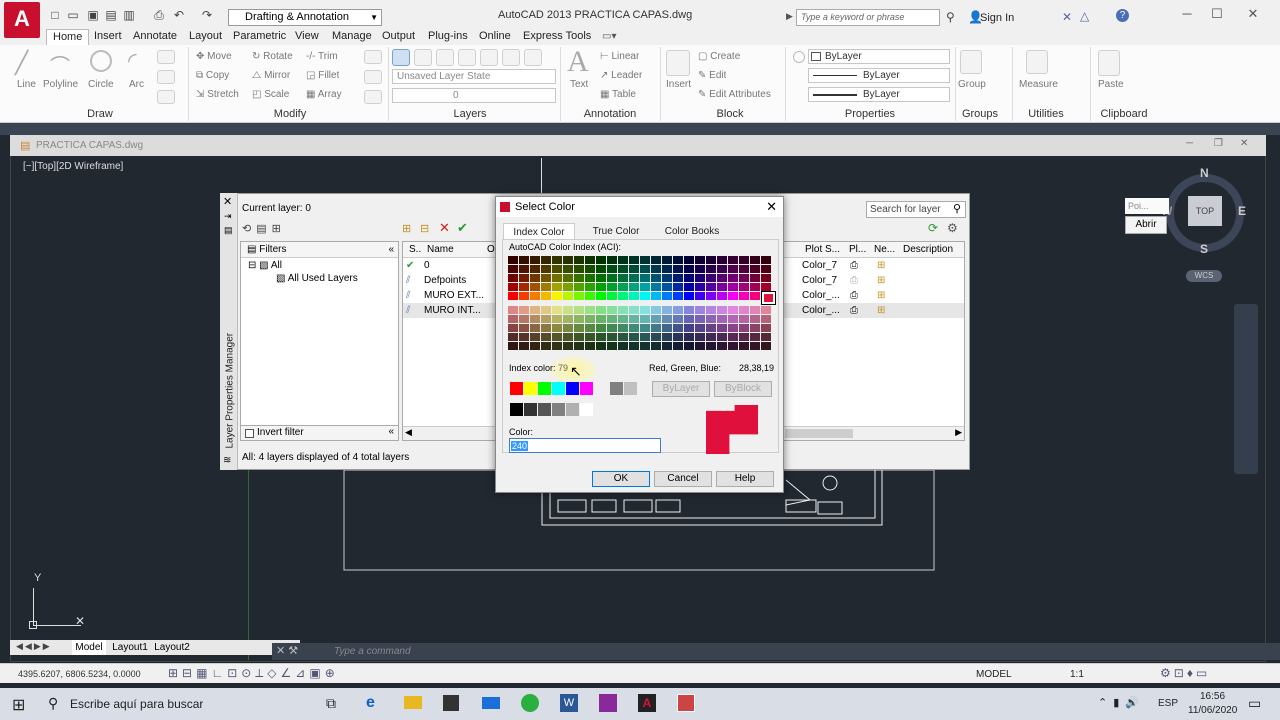 Image resolution: width=1280 pixels, height=720 pixels. Describe the element at coordinates (370, 703) in the screenshot. I see `edge-icon: e` at that location.